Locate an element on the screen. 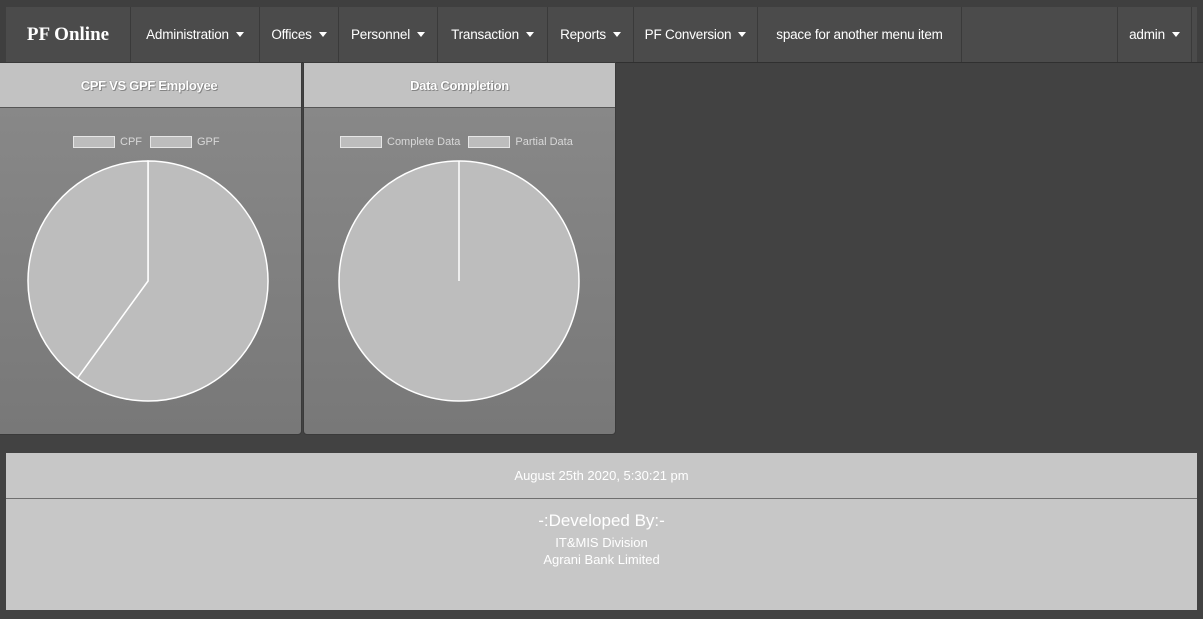 The image size is (1203, 619). nav-reports-label: Reports is located at coordinates (583, 34).